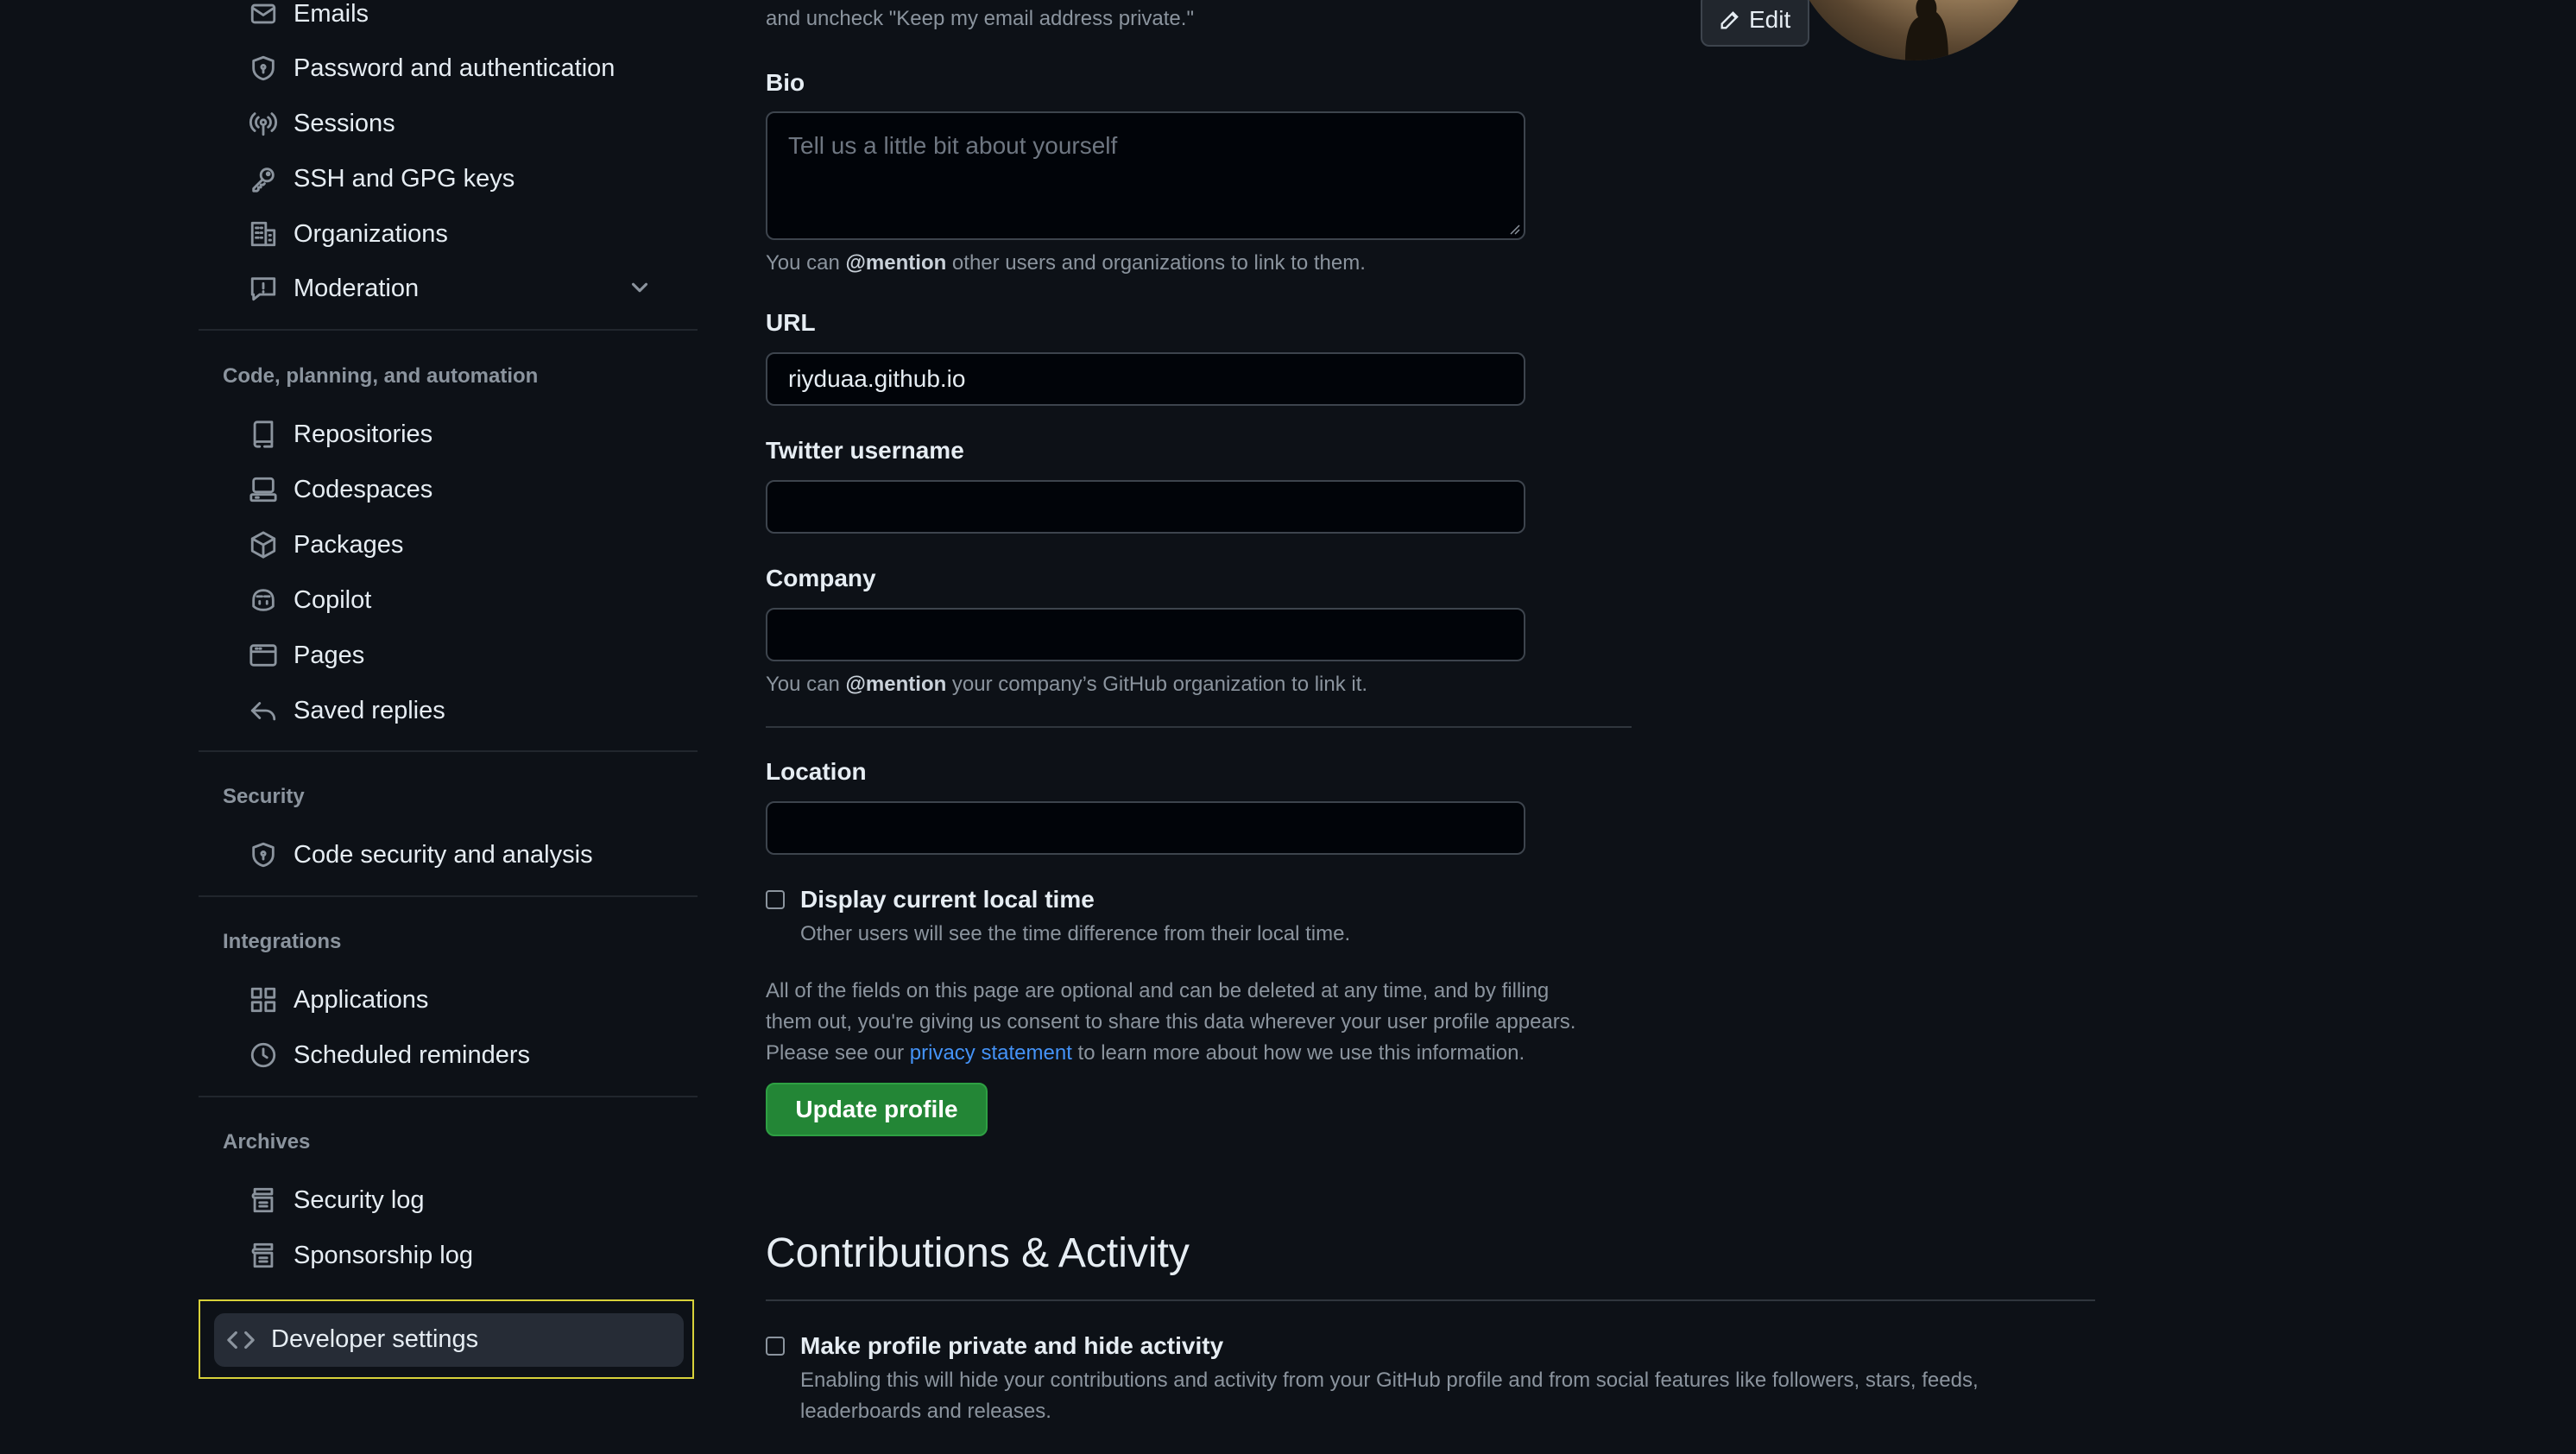  I want to click on pencil-icon, so click(1729, 20).